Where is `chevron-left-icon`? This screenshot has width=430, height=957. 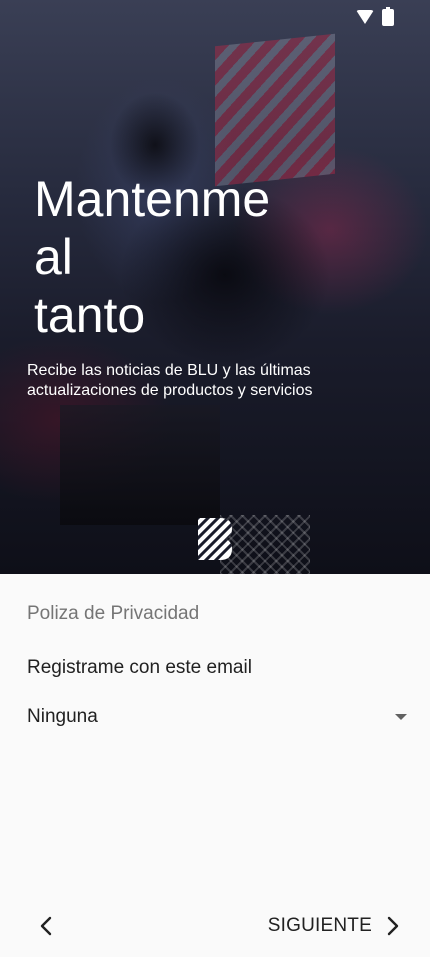 chevron-left-icon is located at coordinates (46, 926).